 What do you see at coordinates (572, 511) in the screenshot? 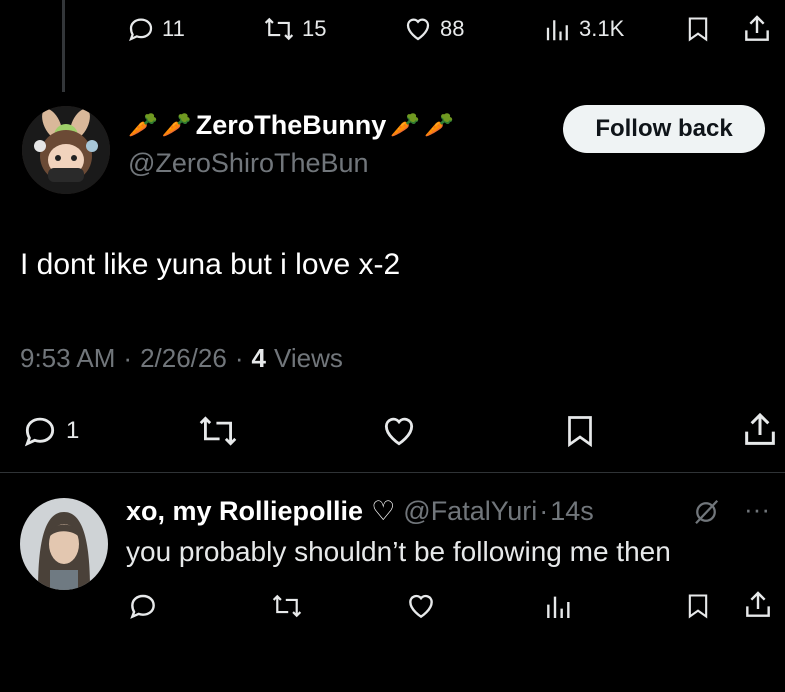
I see `reply-age: 14s` at bounding box center [572, 511].